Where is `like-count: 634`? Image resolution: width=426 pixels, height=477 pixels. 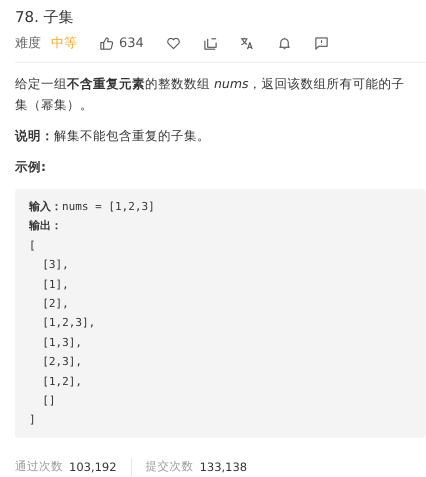 like-count: 634 is located at coordinates (131, 43).